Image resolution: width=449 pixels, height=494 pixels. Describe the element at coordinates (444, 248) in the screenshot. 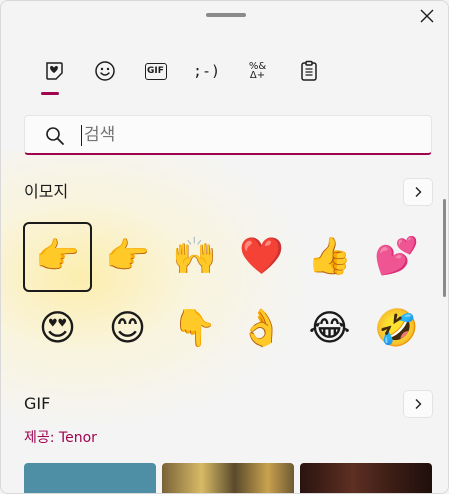

I see `scrollbar-thumb` at that location.